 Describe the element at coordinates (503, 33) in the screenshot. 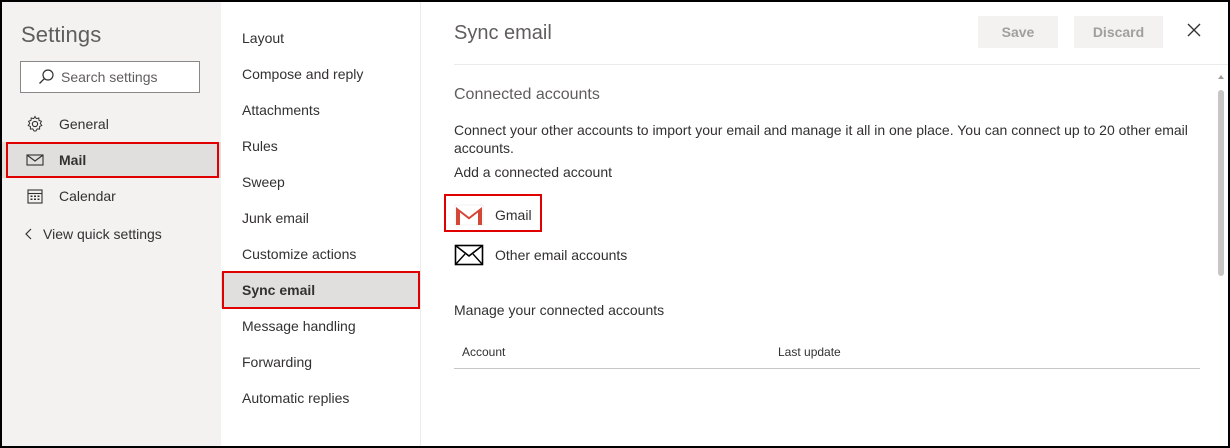

I see `panel-title: Sync email` at that location.